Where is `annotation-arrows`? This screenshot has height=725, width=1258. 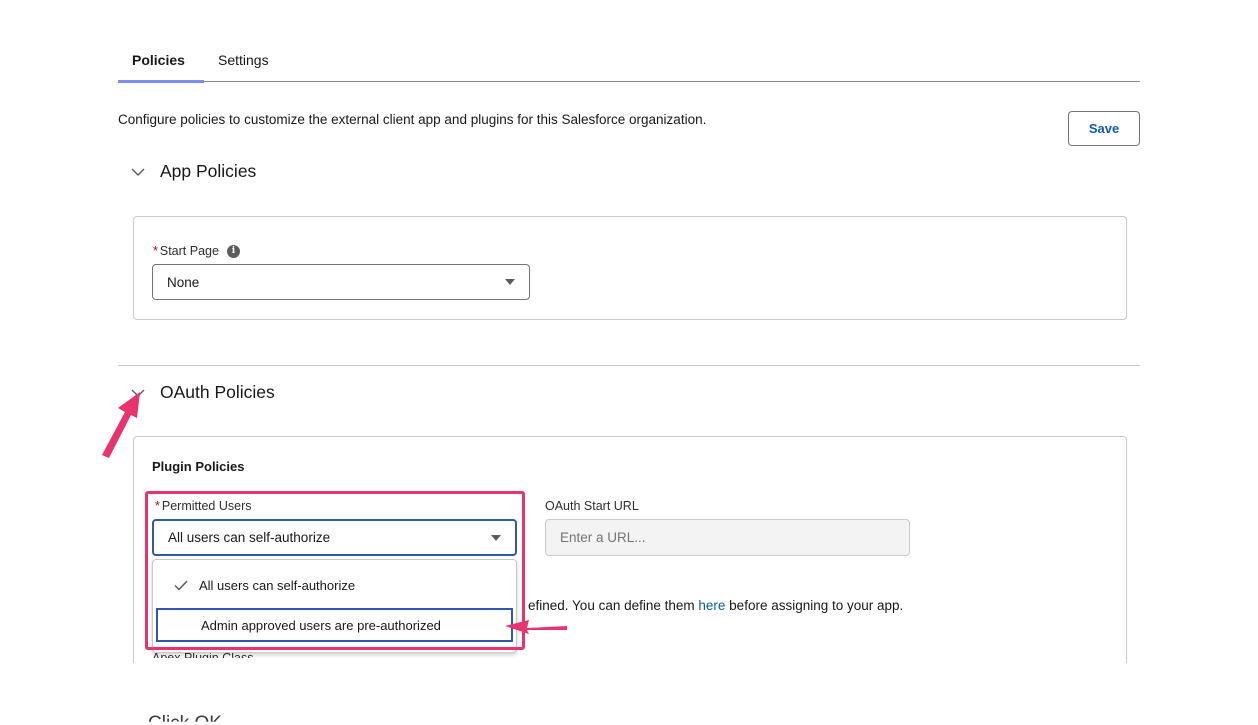 annotation-arrows is located at coordinates (334, 513).